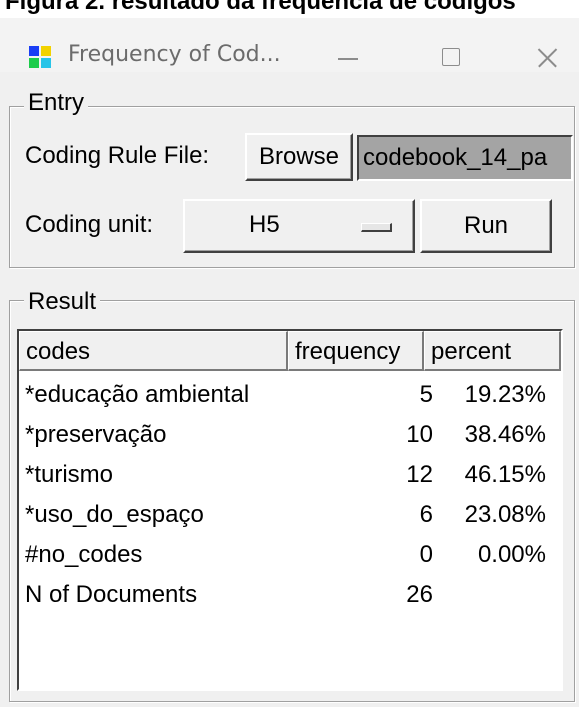 This screenshot has height=707, width=579. I want to click on entry-group-label: Entry, so click(56, 103).